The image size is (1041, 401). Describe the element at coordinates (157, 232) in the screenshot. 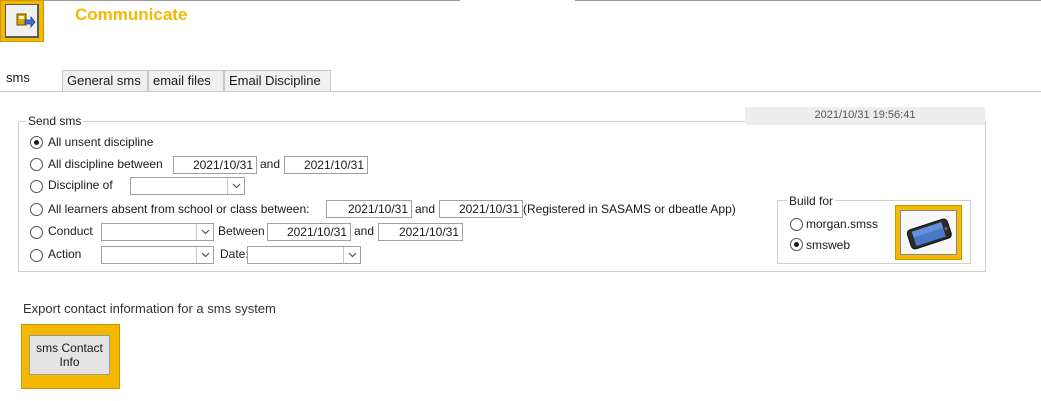

I see `conduct-select` at that location.